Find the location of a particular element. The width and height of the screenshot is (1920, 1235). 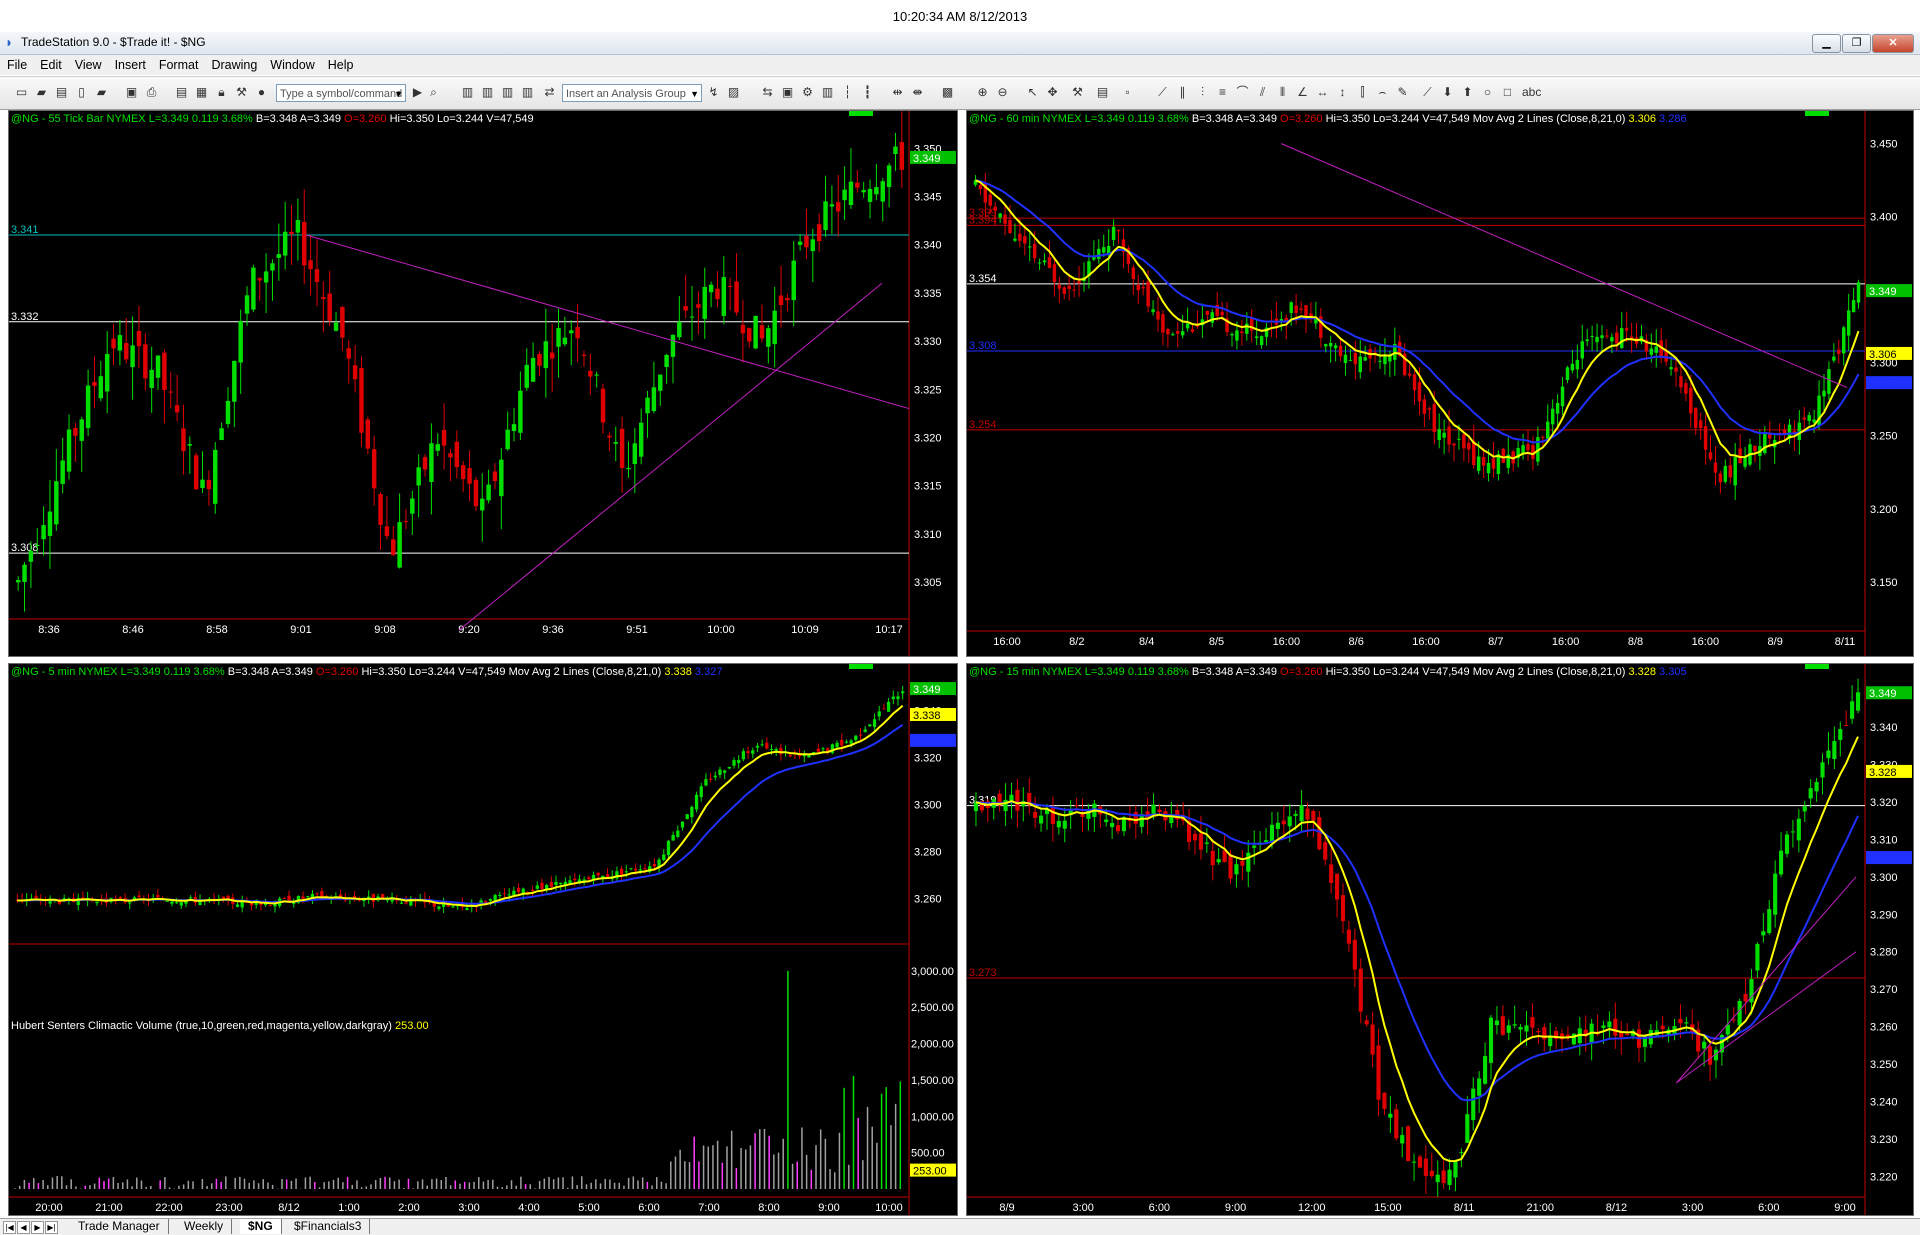

chart-type-icon: ▥ is located at coordinates (827, 92).